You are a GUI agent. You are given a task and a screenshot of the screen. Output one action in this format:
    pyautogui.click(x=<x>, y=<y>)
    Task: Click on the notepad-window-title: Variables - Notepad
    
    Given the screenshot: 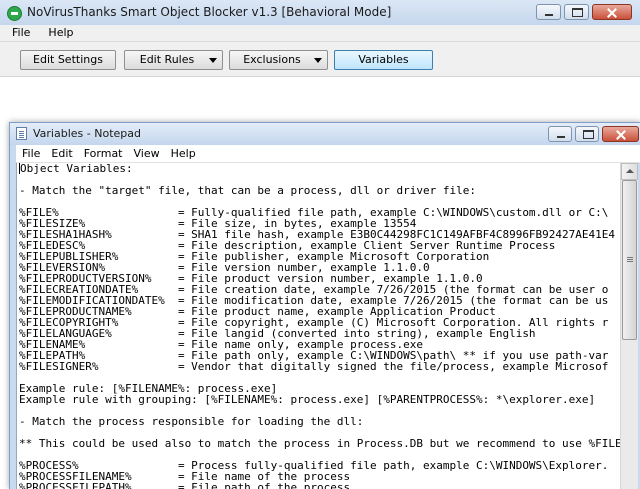 What is the action you would take?
    pyautogui.click(x=87, y=133)
    